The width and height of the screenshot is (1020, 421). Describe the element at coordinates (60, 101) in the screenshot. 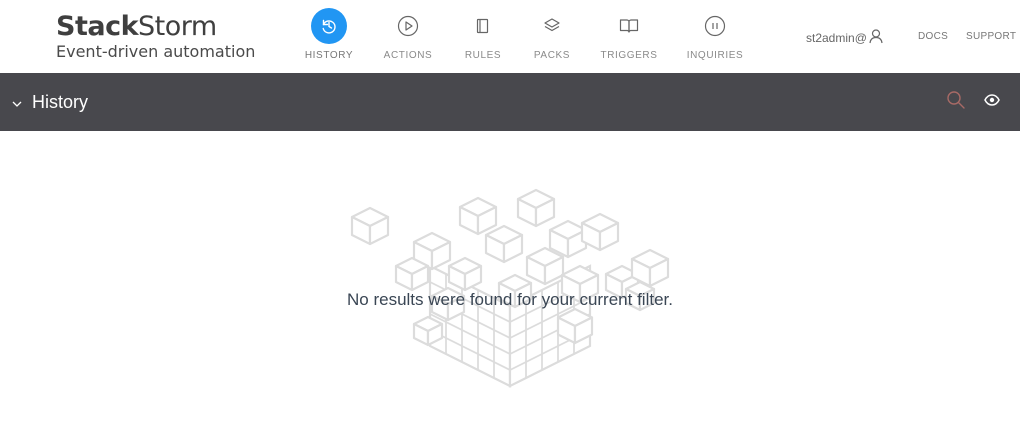

I see `page-title: History` at that location.